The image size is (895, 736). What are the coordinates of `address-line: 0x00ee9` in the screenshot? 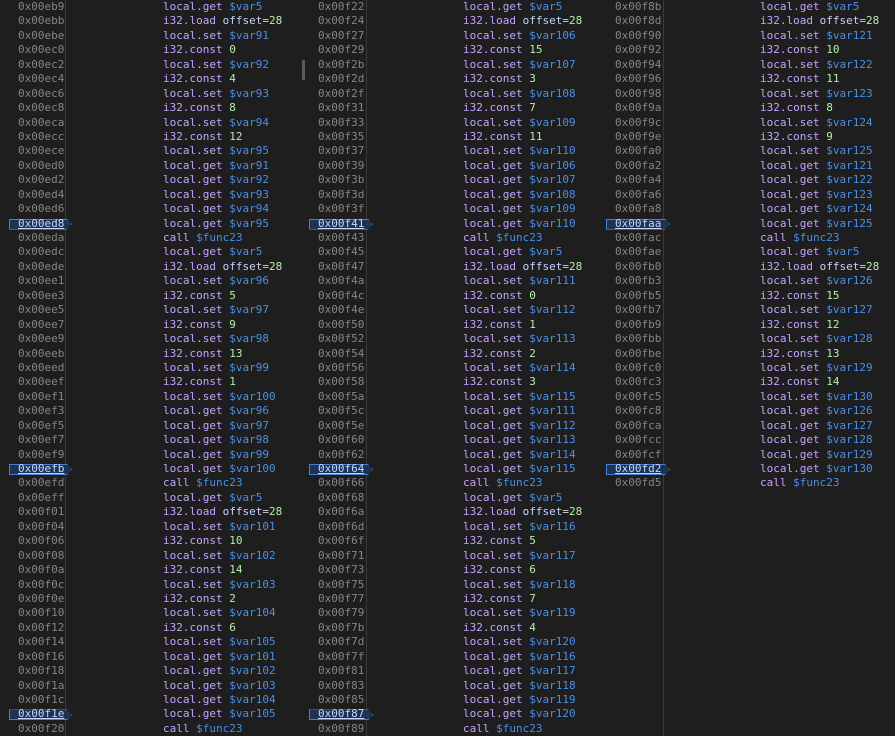 It's located at (37, 339).